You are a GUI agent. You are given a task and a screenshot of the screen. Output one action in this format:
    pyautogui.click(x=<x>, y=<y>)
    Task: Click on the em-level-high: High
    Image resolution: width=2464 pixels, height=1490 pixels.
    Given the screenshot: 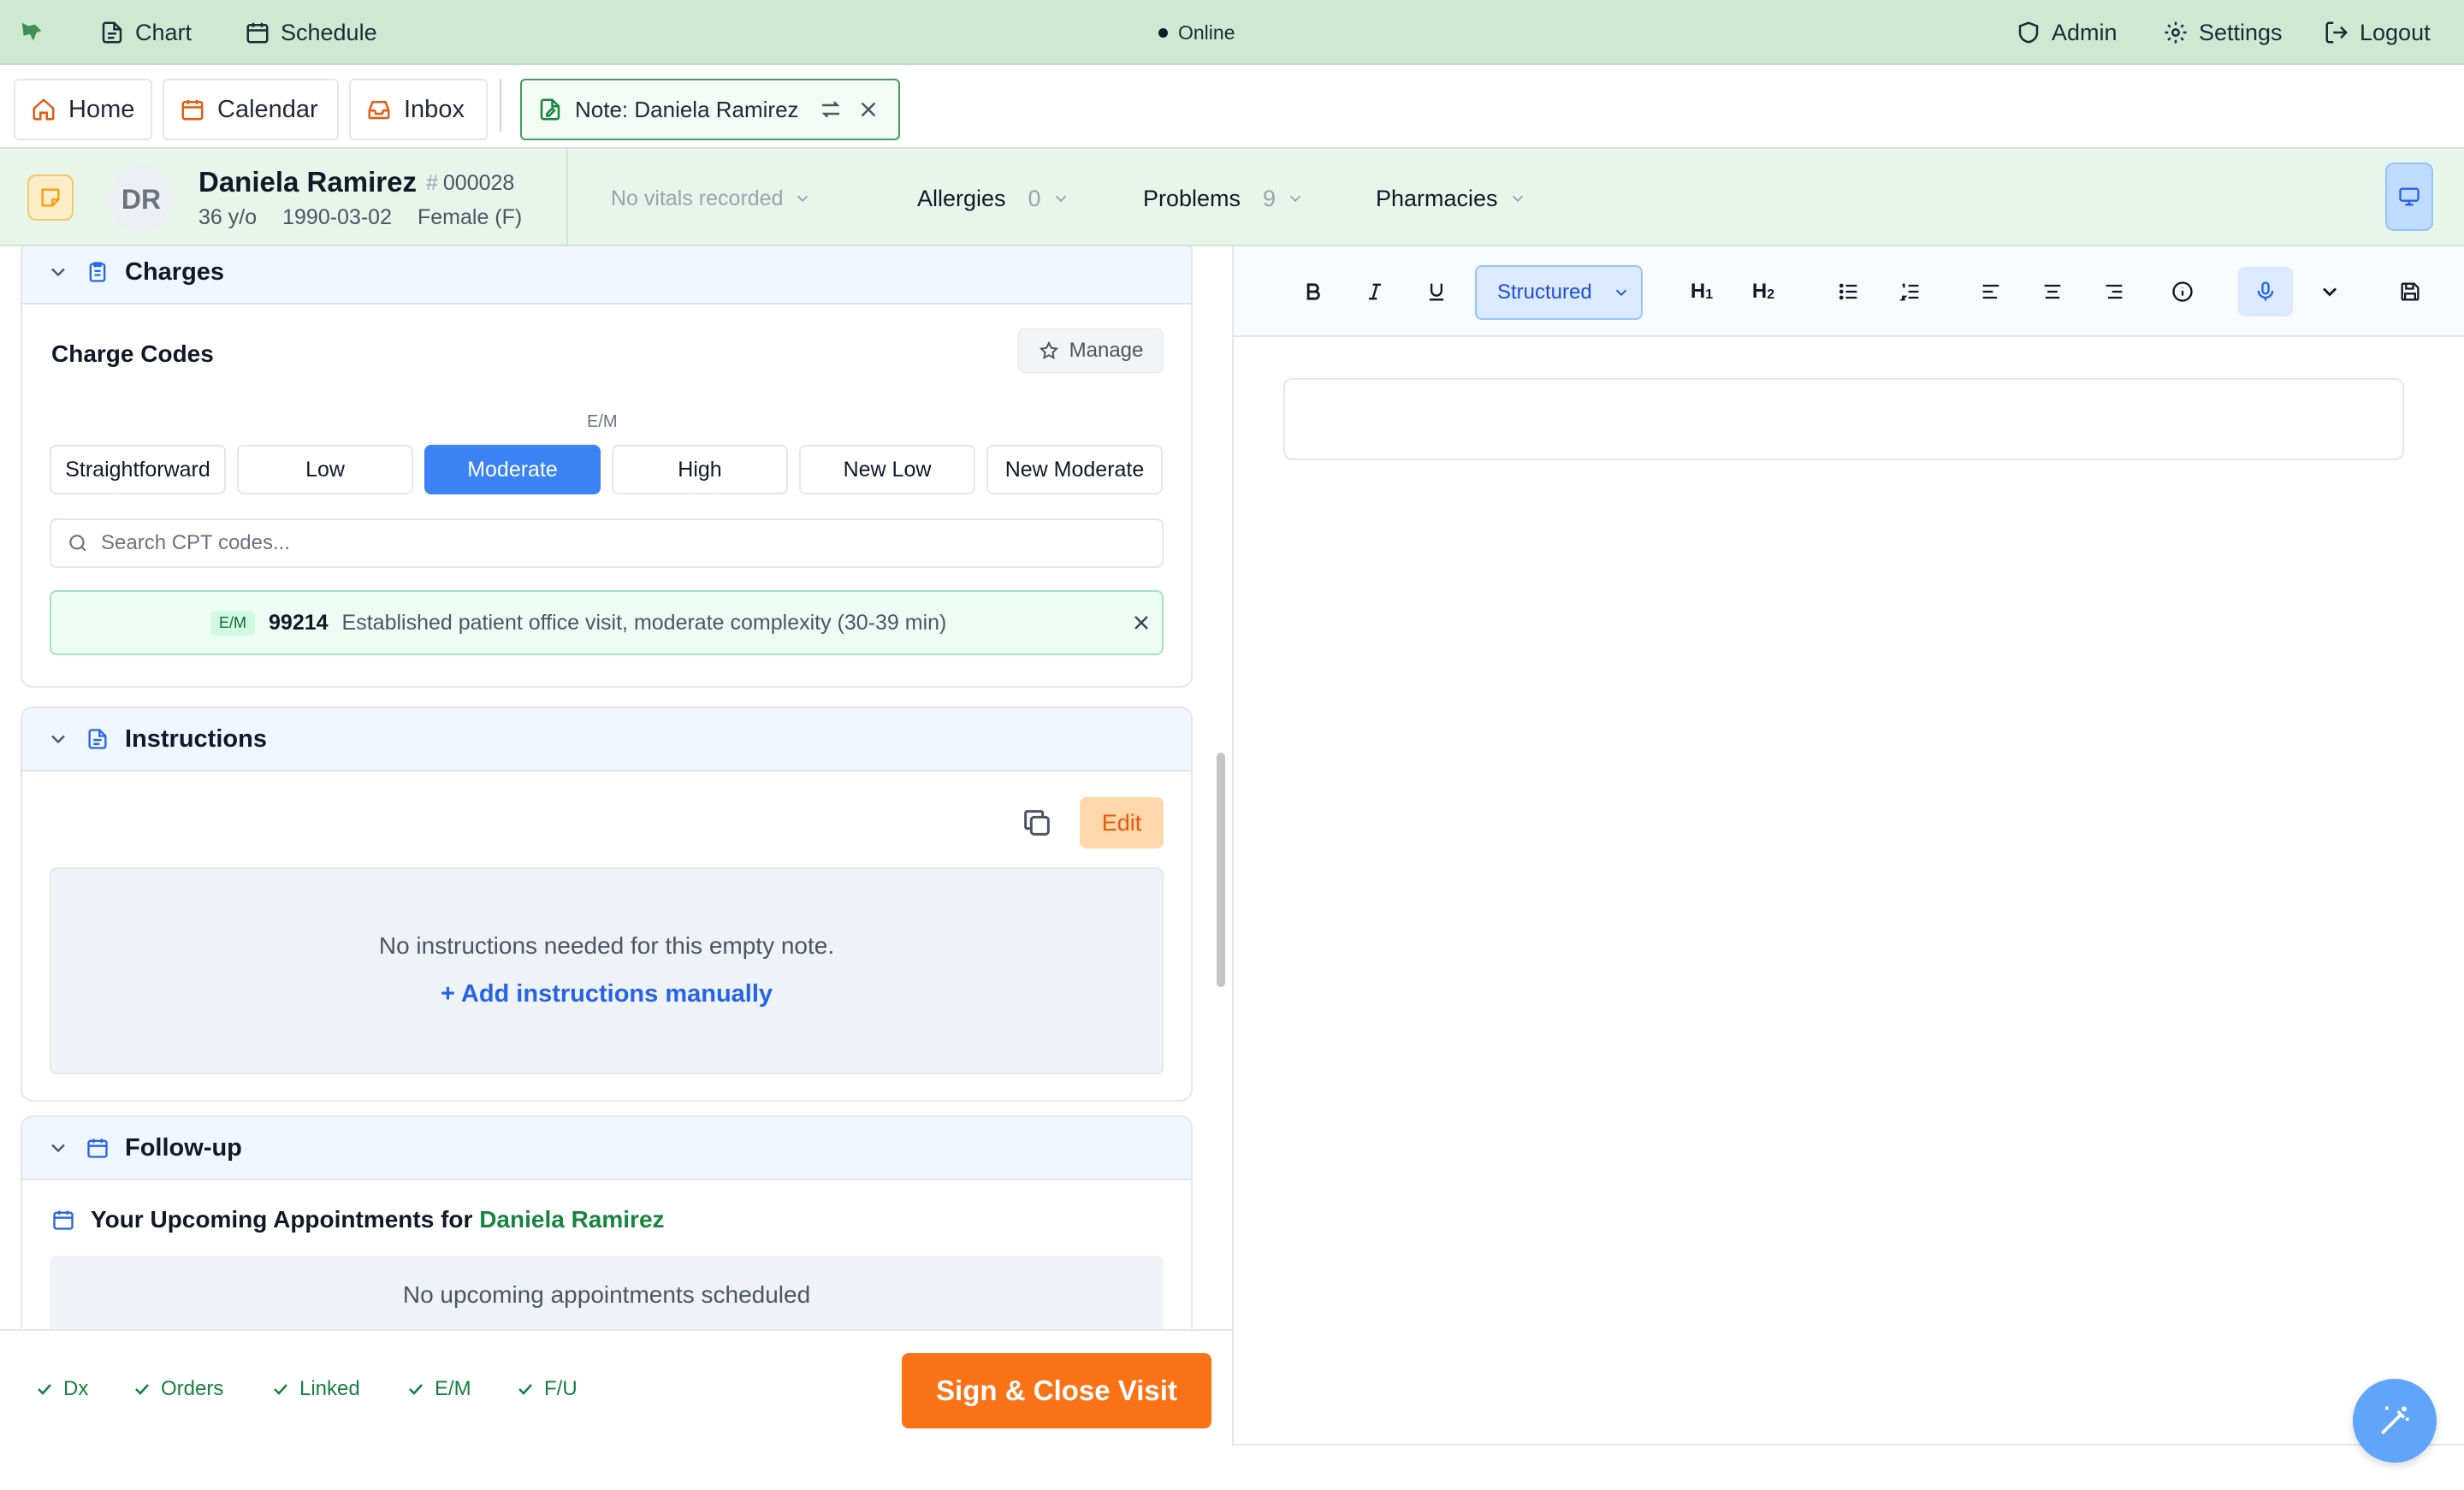 What is the action you would take?
    pyautogui.click(x=700, y=470)
    